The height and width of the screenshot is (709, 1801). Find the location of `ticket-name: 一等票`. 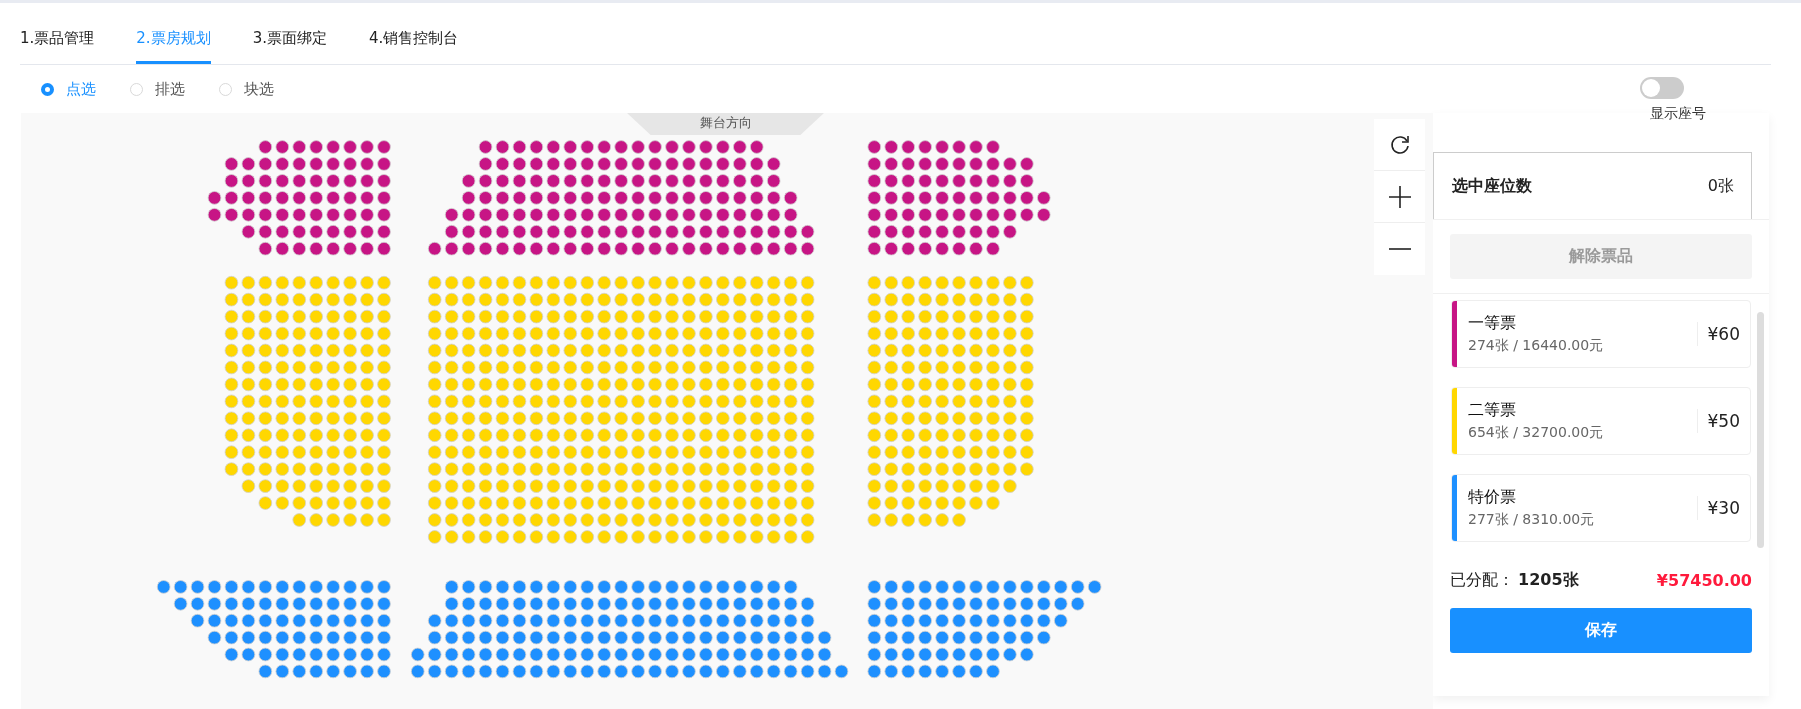

ticket-name: 一等票 is located at coordinates (1492, 323).